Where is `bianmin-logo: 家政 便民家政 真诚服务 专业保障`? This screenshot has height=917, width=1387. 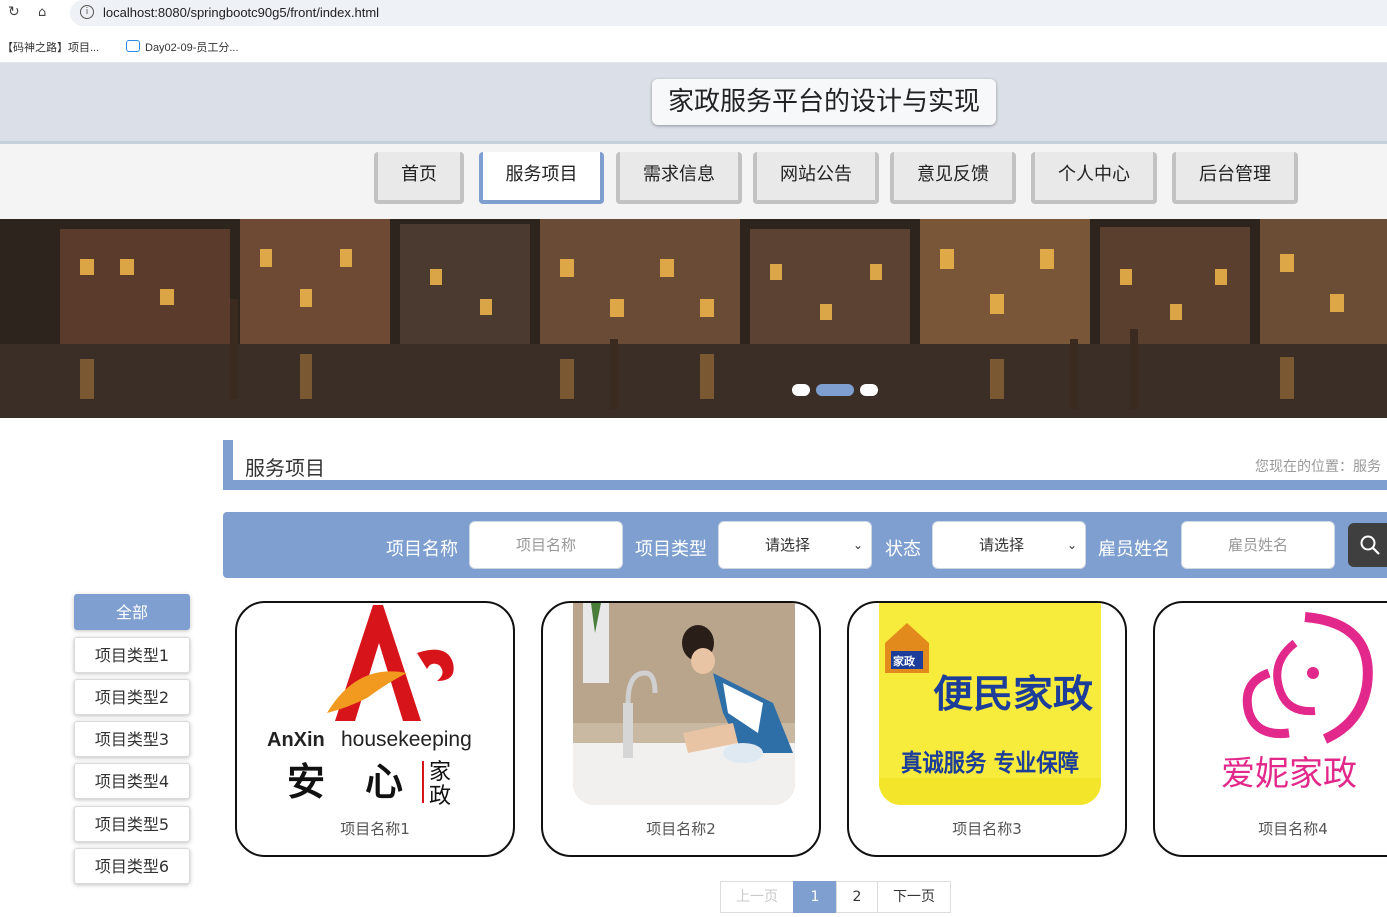 bianmin-logo: 家政 便民家政 真诚服务 专业保障 is located at coordinates (990, 704).